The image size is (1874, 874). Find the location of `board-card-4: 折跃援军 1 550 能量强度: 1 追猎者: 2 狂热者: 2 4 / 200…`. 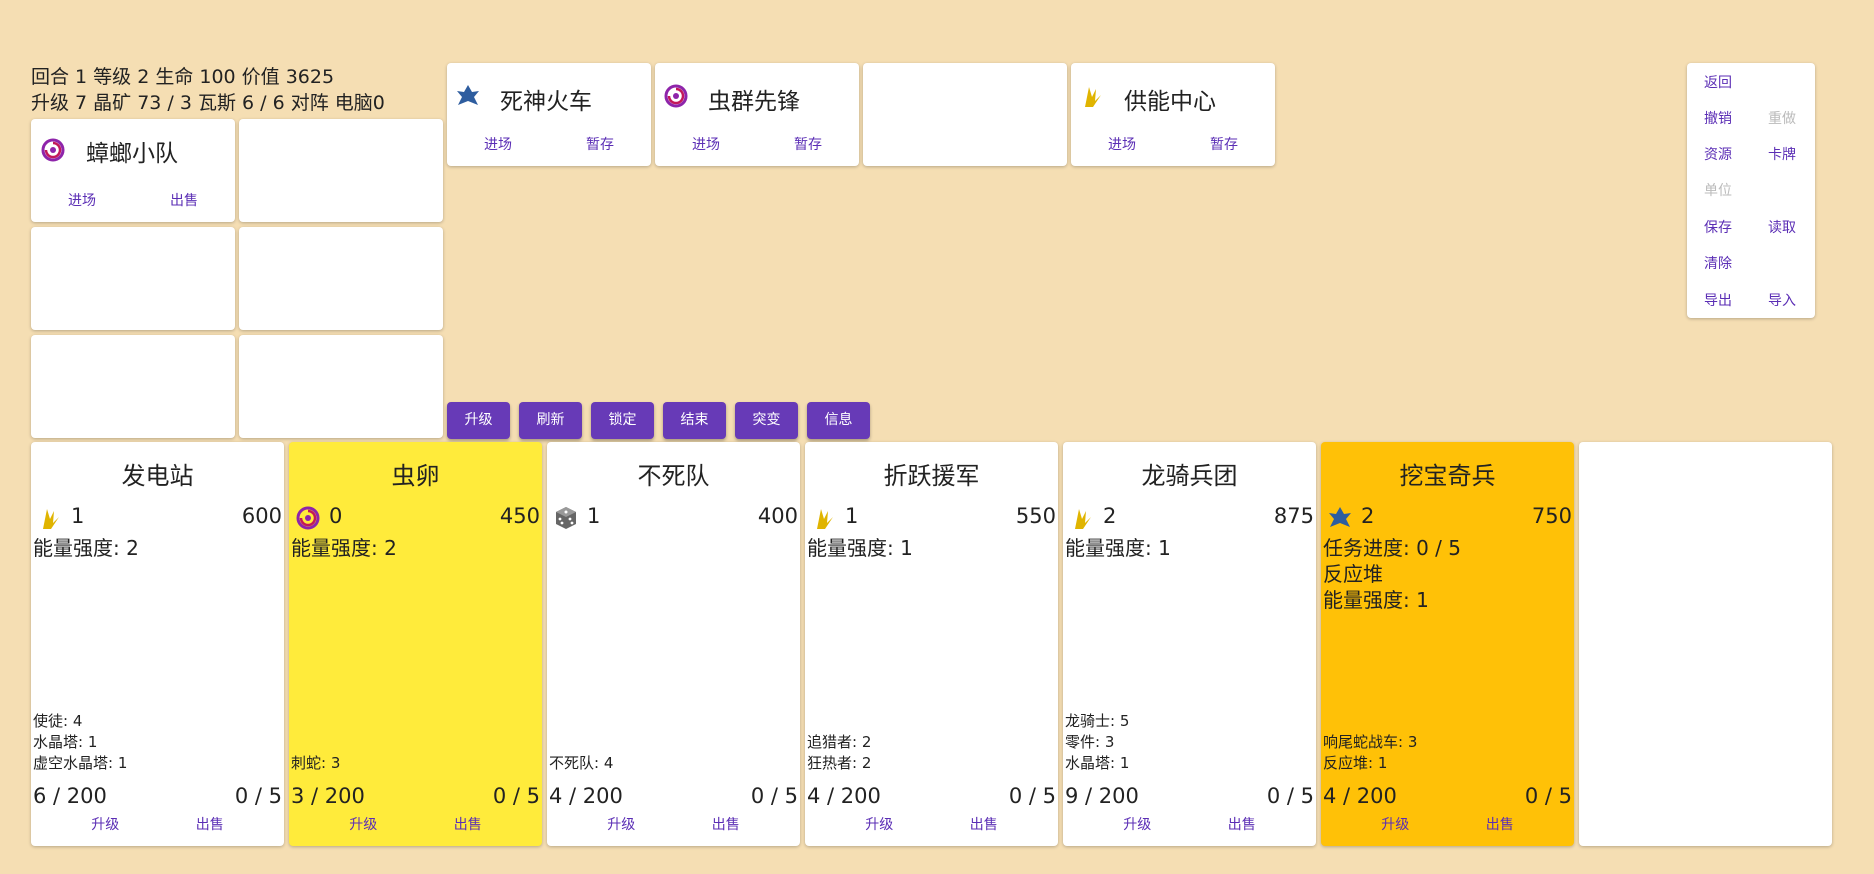

board-card-4: 折跃援军 1 550 能量强度: 1 追猎者: 2 狂热者: 2 4 / 200… is located at coordinates (931, 644).